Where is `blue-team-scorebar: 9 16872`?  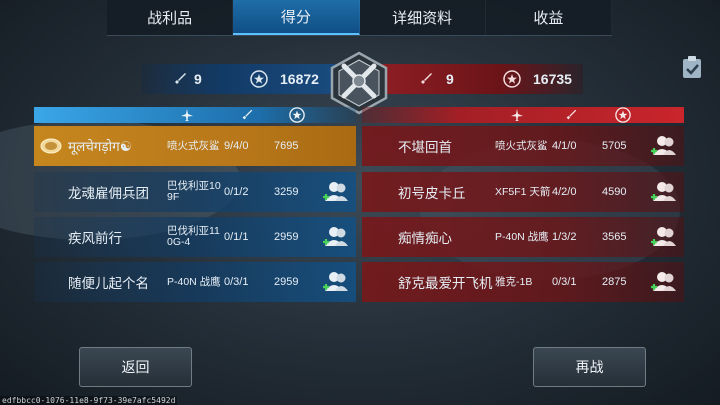 blue-team-scorebar: 9 16872 is located at coordinates (242, 79).